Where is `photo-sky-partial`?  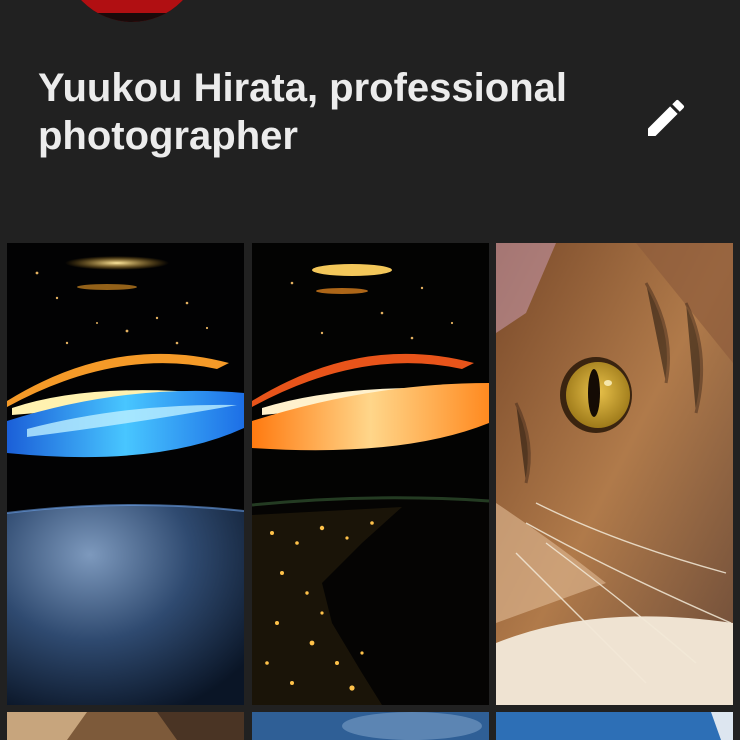
photo-sky-partial is located at coordinates (370, 726).